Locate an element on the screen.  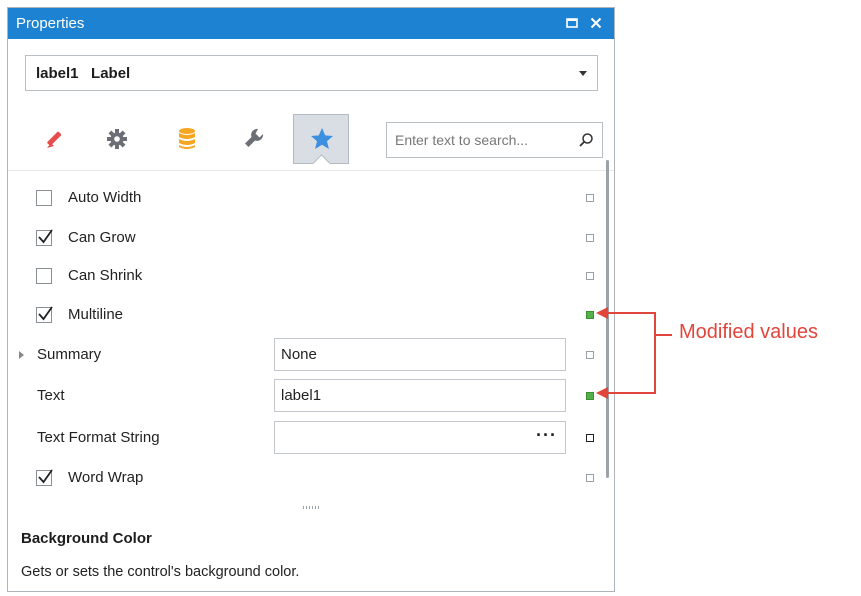
property-row-word-wrap: Word Wrap is located at coordinates (301, 478).